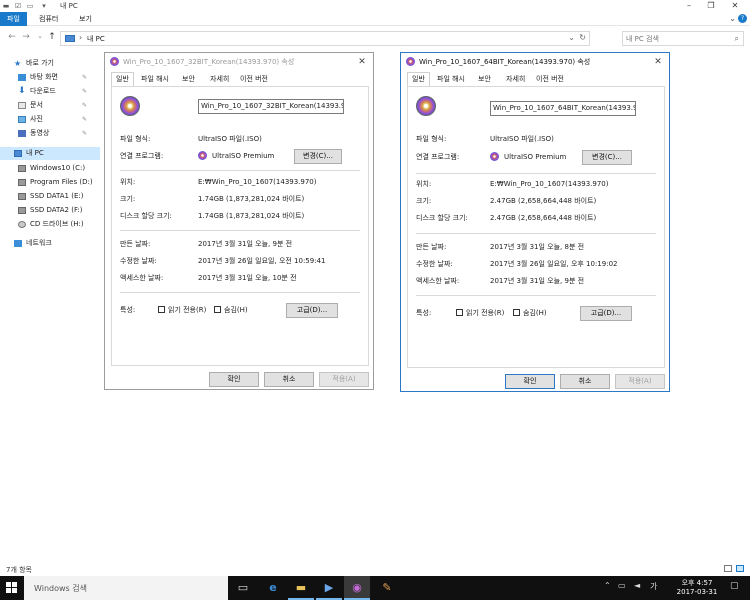  I want to click on this-pc-icon, so click(70, 38).